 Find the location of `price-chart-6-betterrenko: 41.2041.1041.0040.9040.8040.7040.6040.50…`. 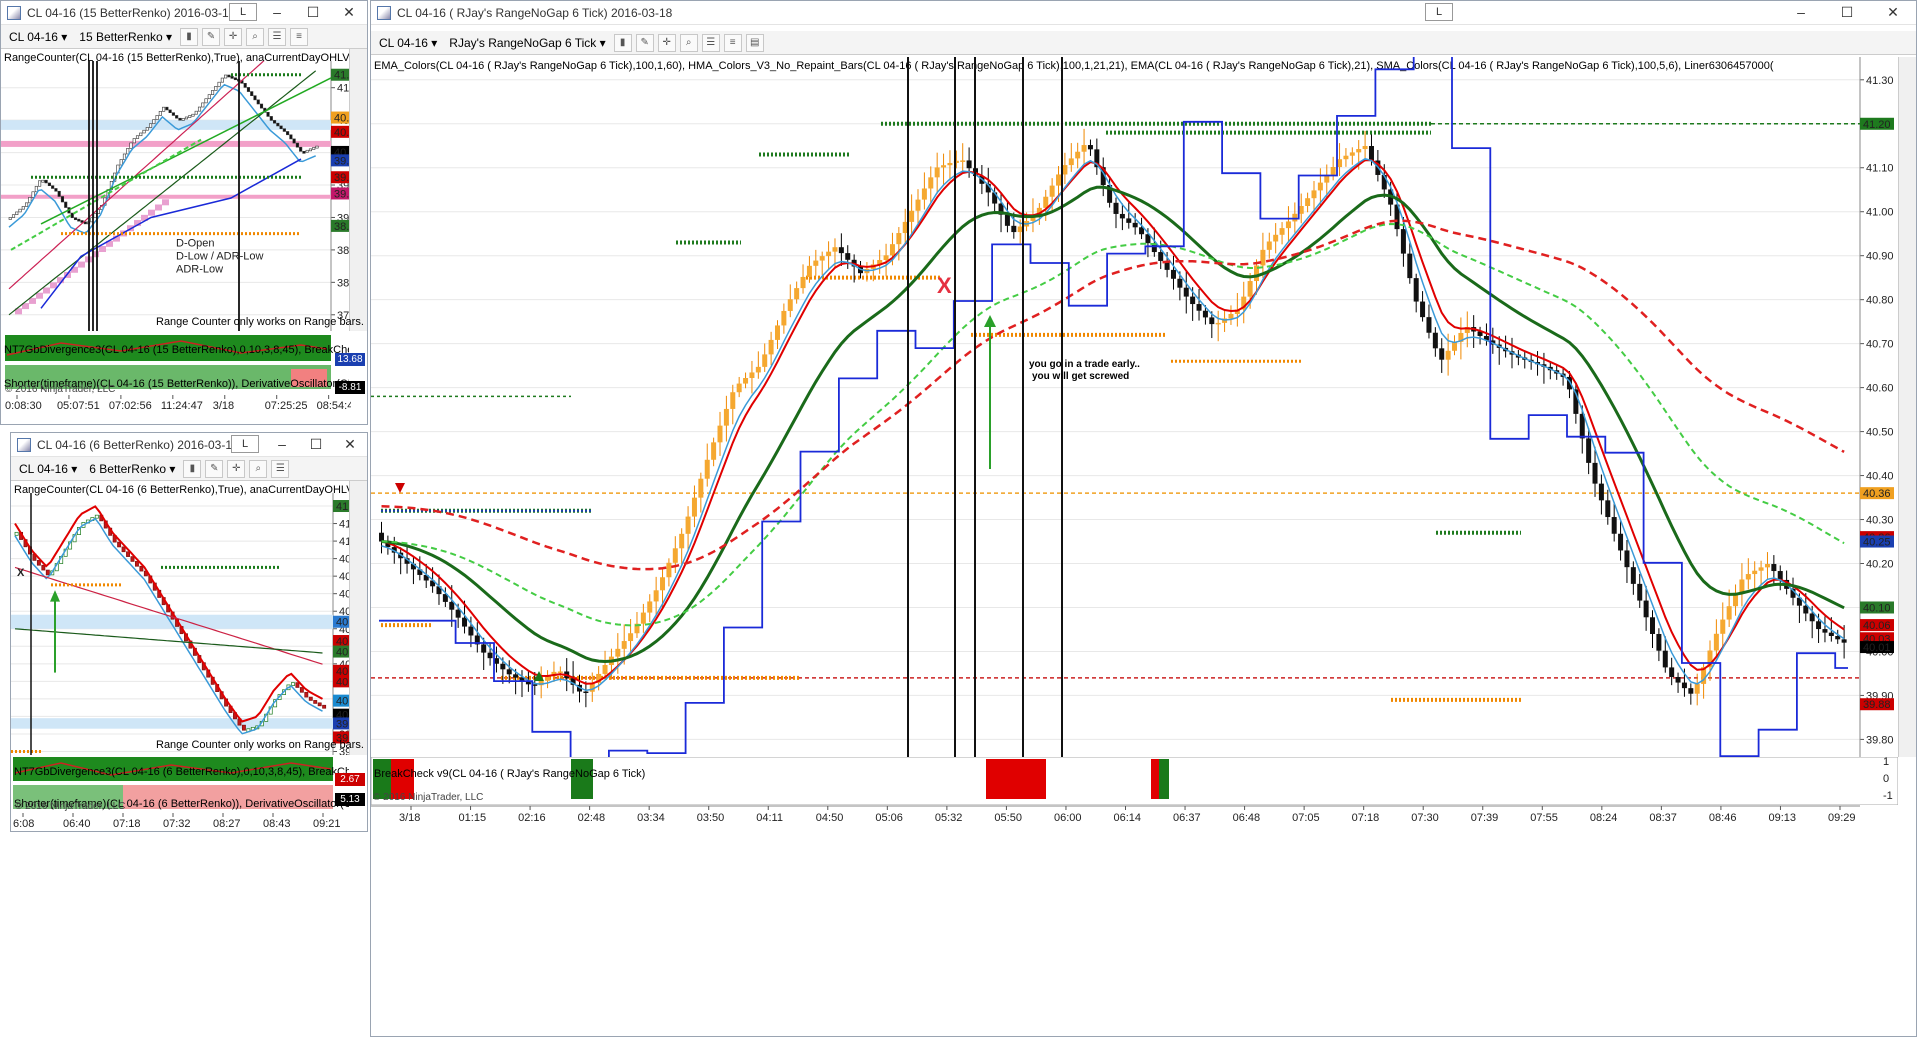

price-chart-6-betterrenko: 41.2041.1041.0040.9040.8040.7040.6040.50… is located at coordinates (182, 624).